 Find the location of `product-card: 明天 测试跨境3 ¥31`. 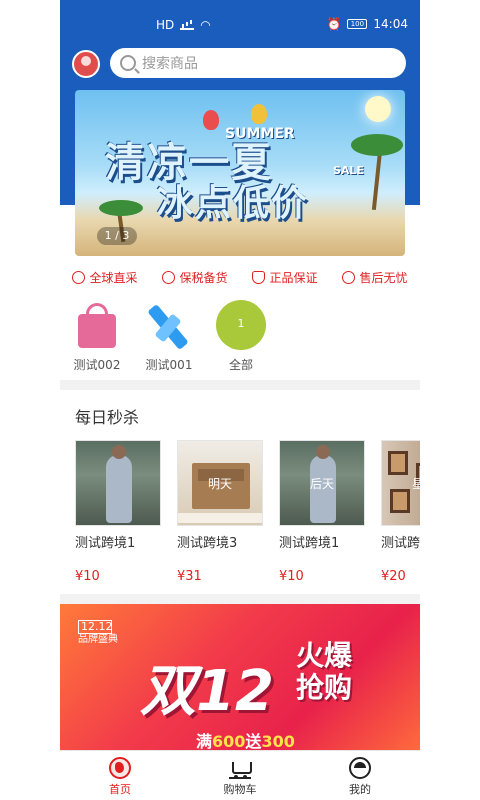

product-card: 明天 测试跨境3 ¥31 is located at coordinates (220, 515).